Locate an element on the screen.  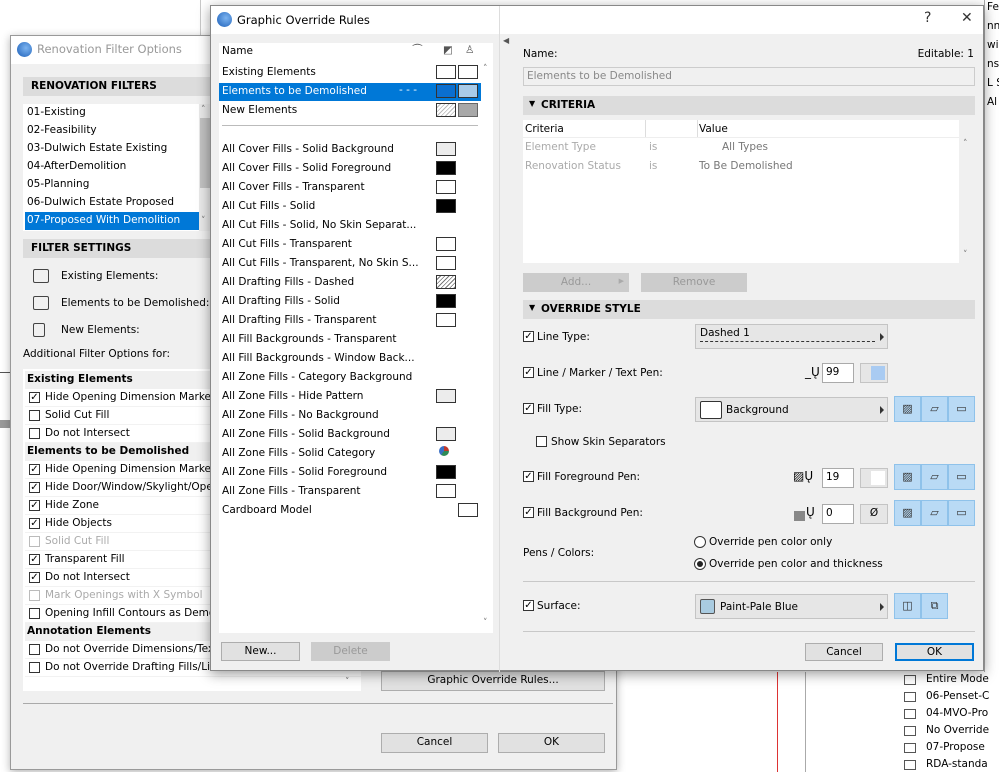
line-type-checkbox: ✓ is located at coordinates (528, 336).